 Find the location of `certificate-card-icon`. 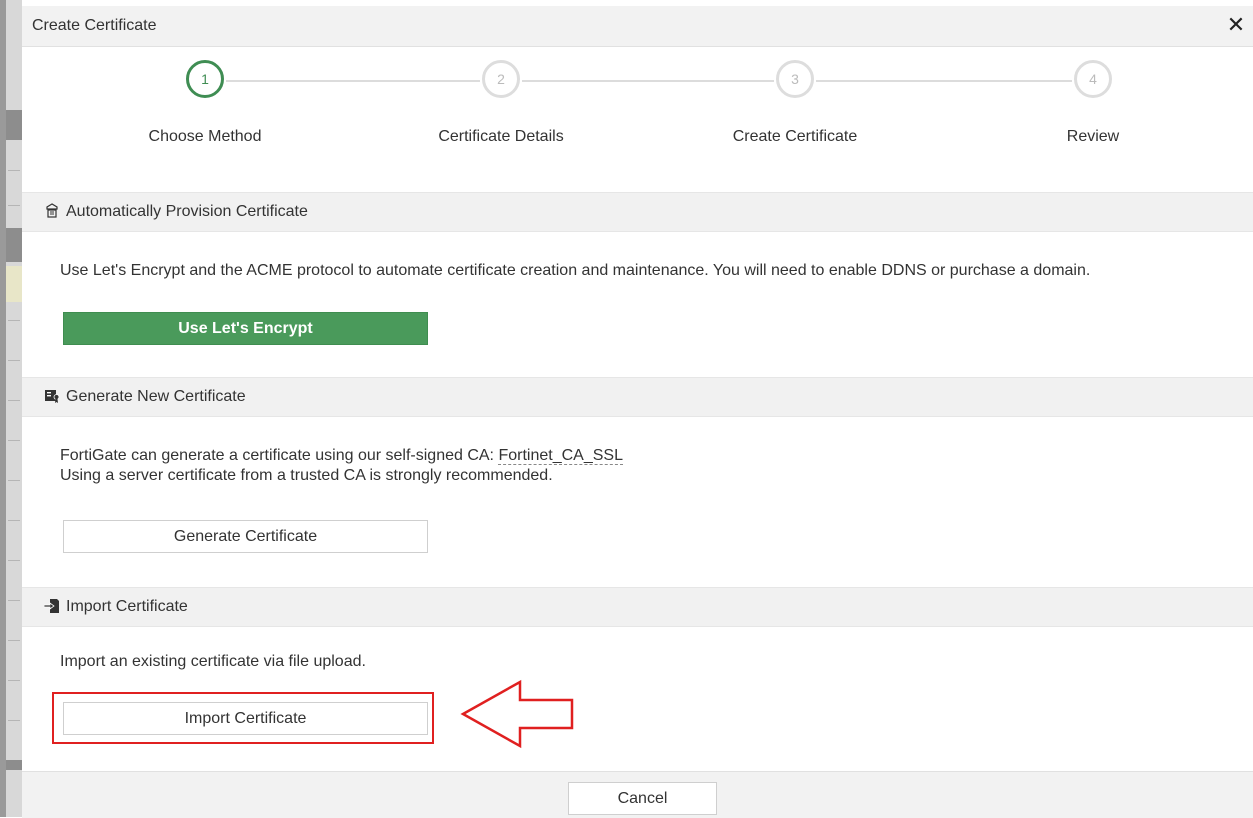

certificate-card-icon is located at coordinates (52, 396).